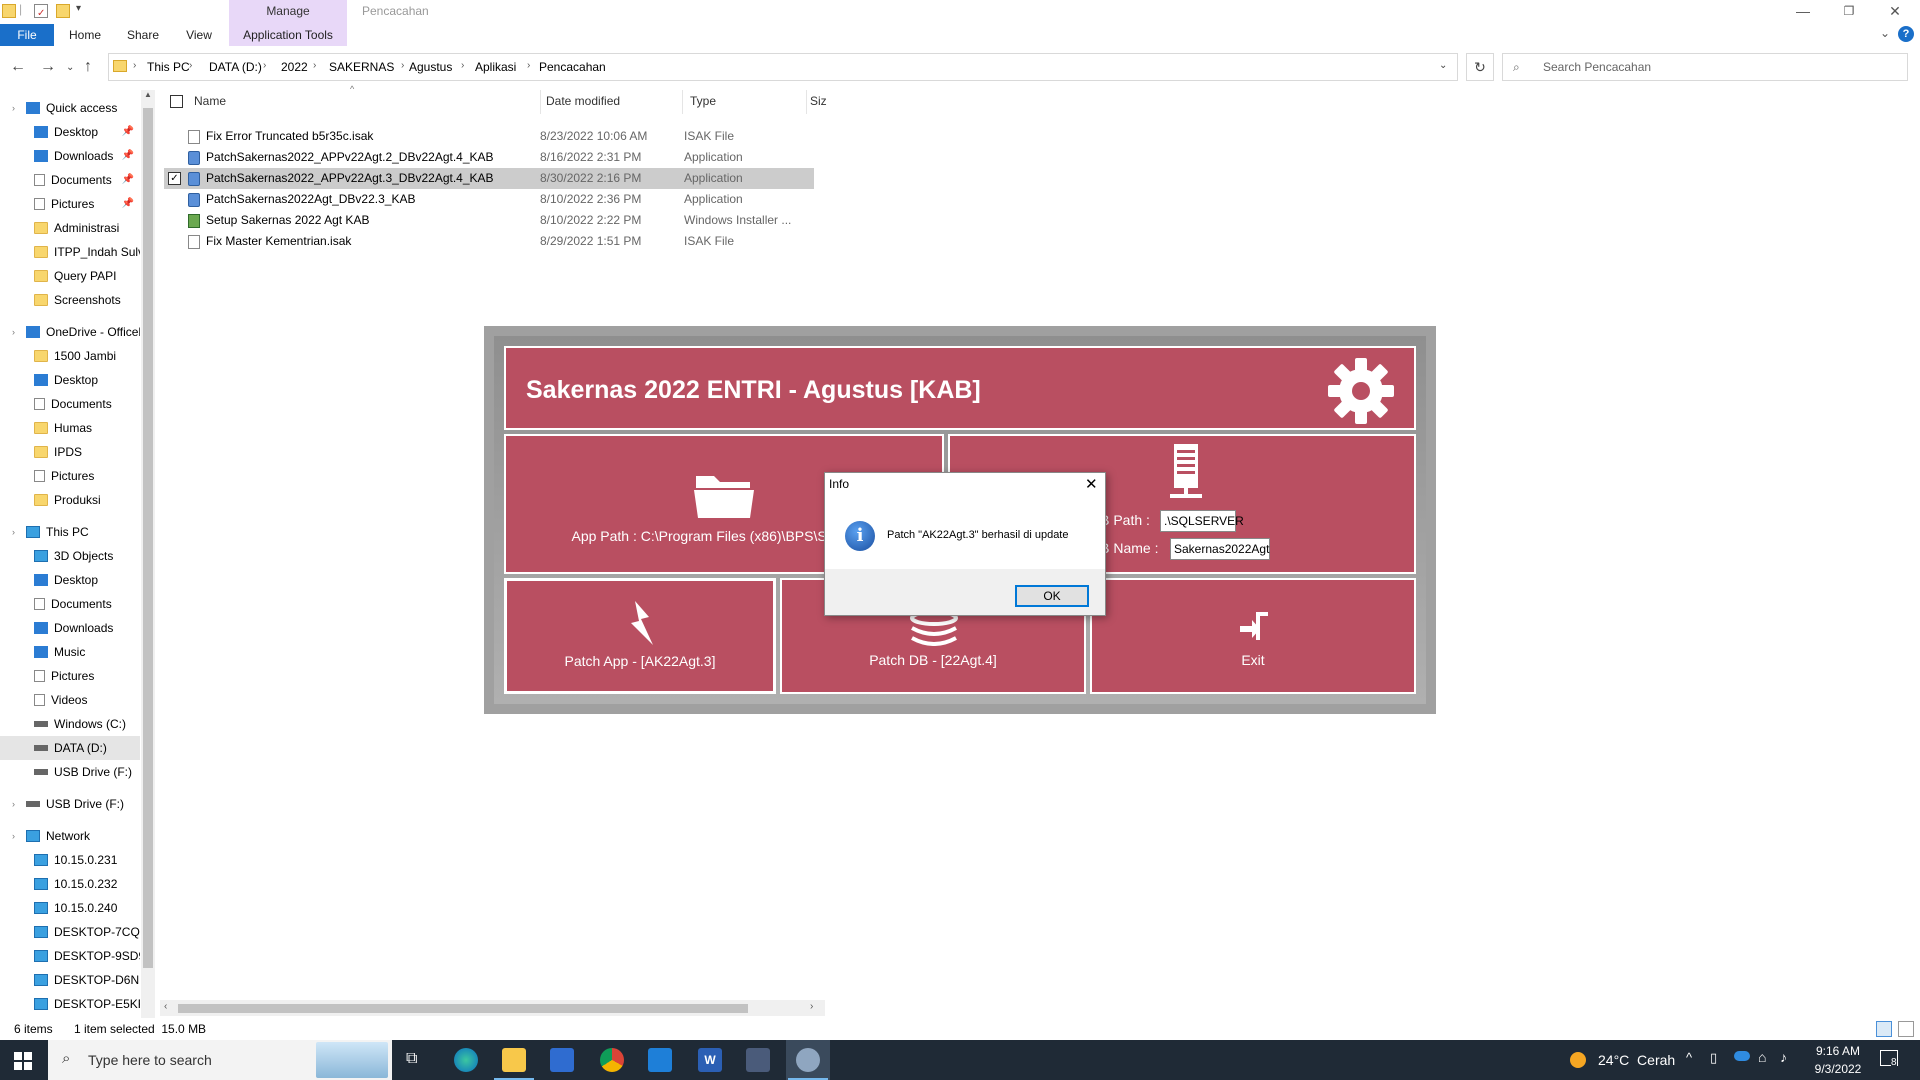  I want to click on nav-item: Documents 📌, so click(70, 180).